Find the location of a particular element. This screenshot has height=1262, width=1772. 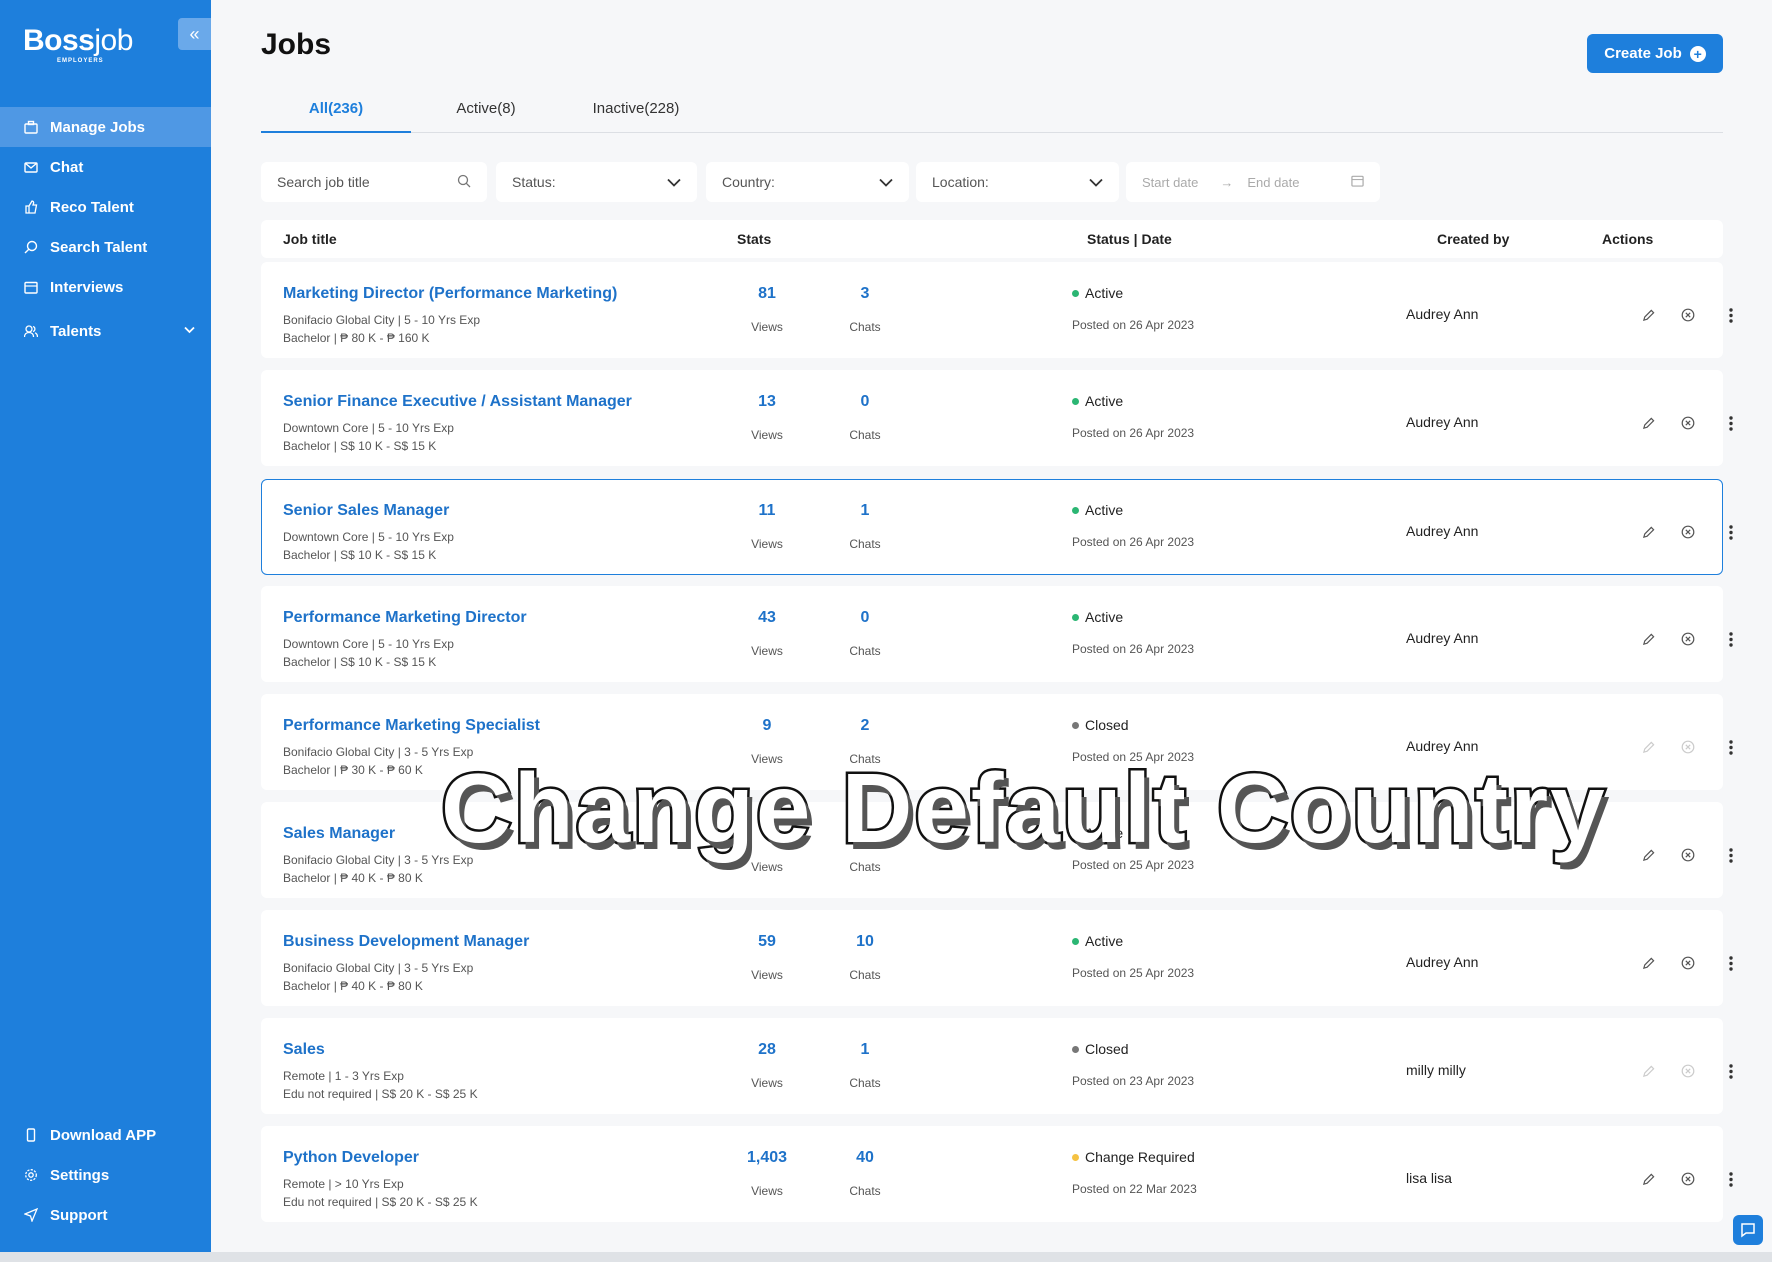

sidebar-item-talents: Talents is located at coordinates (105, 331).